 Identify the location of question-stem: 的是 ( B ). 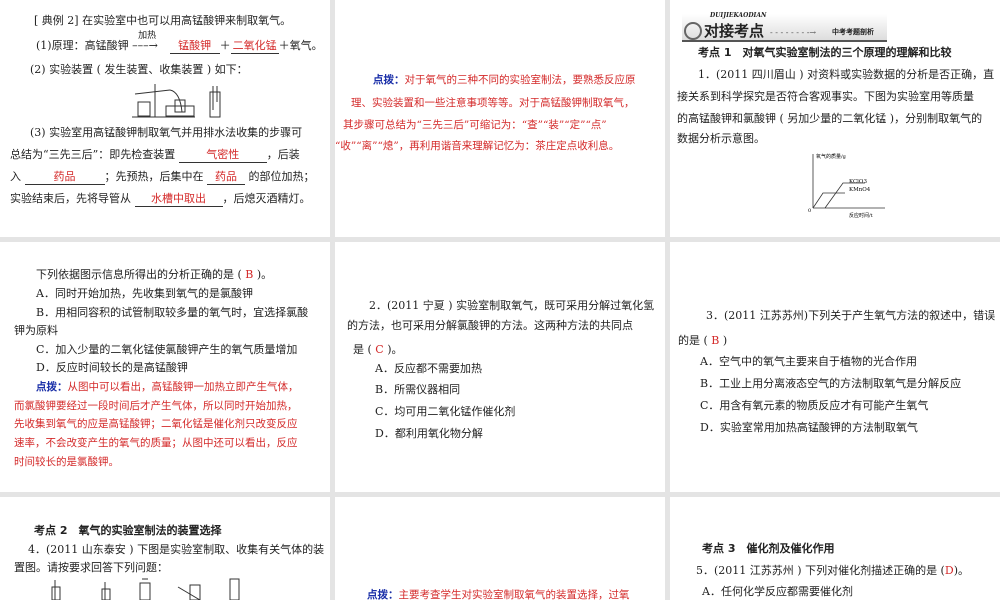
(702, 341).